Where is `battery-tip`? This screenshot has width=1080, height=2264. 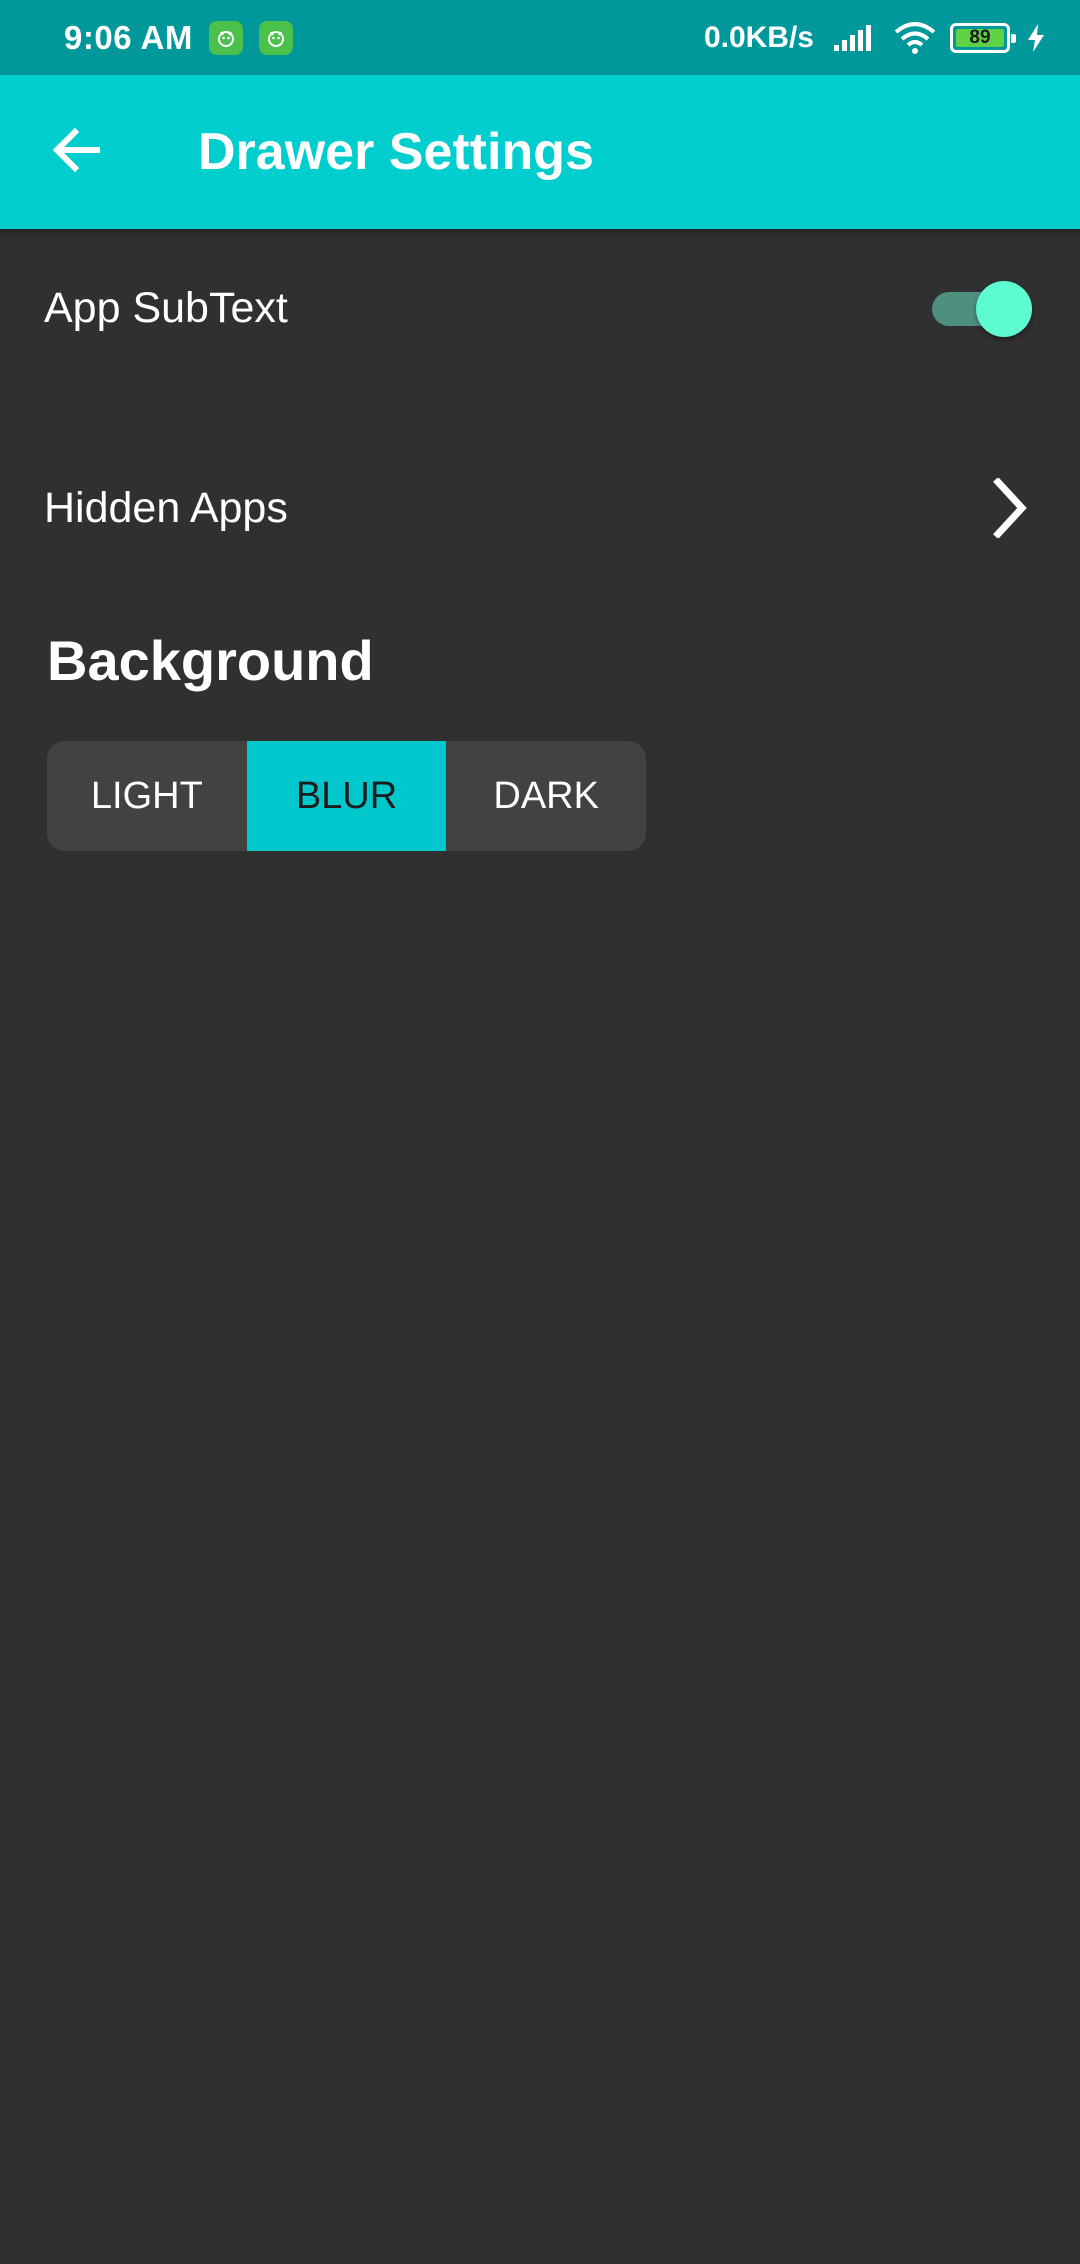
battery-tip is located at coordinates (1013, 38).